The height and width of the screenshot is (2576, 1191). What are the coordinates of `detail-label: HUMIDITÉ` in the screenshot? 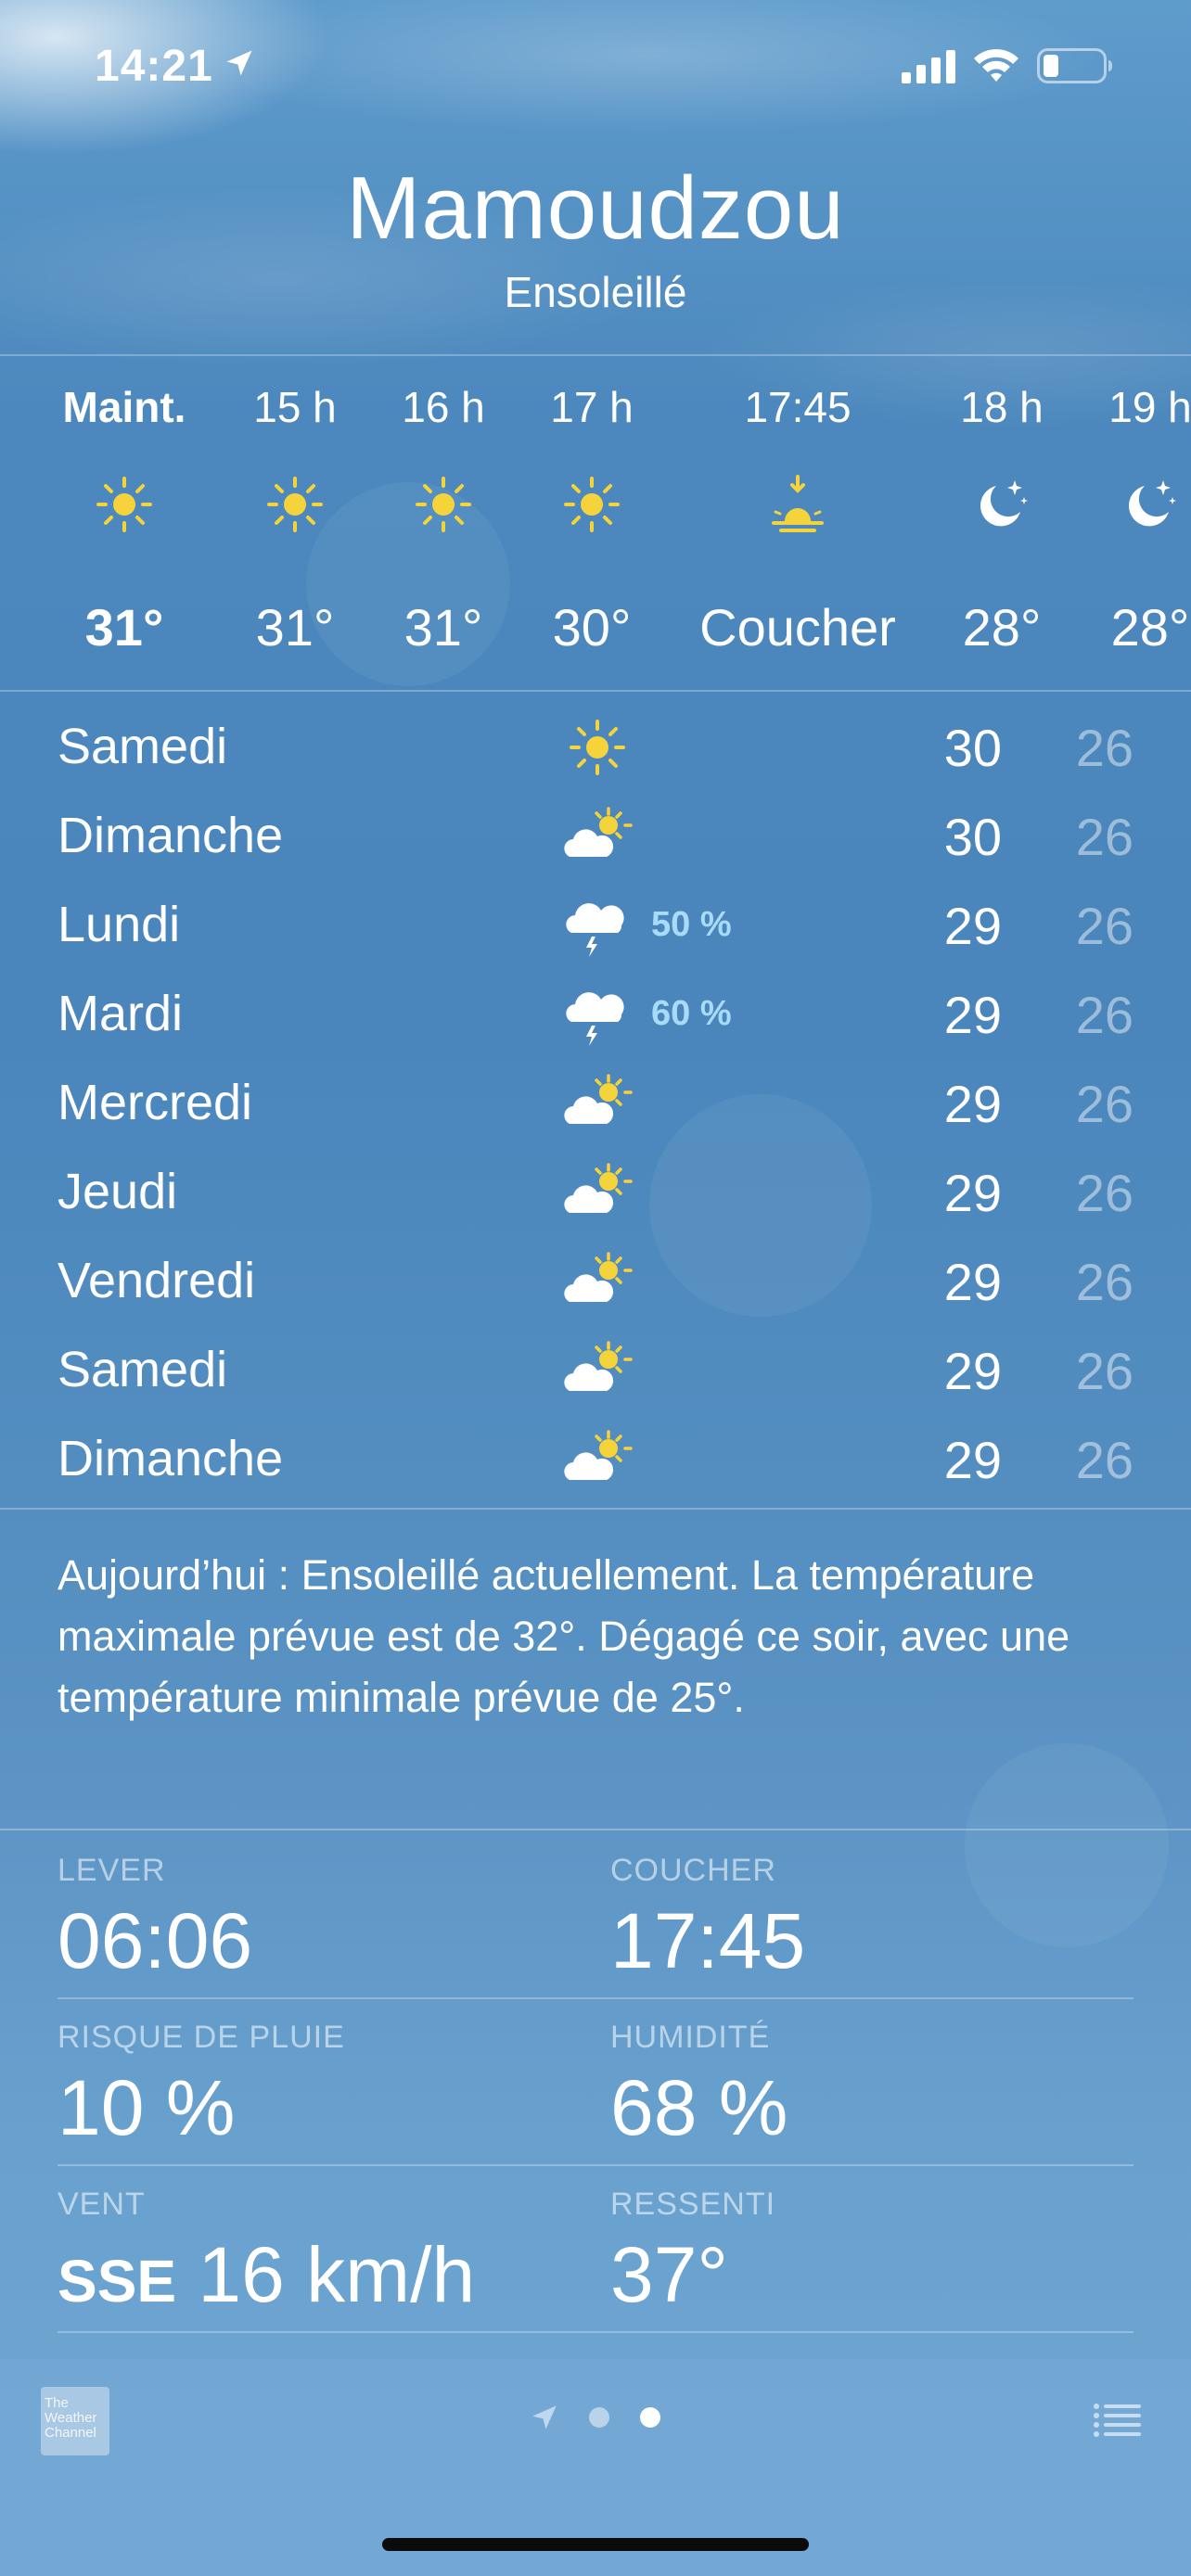 It's located at (690, 2037).